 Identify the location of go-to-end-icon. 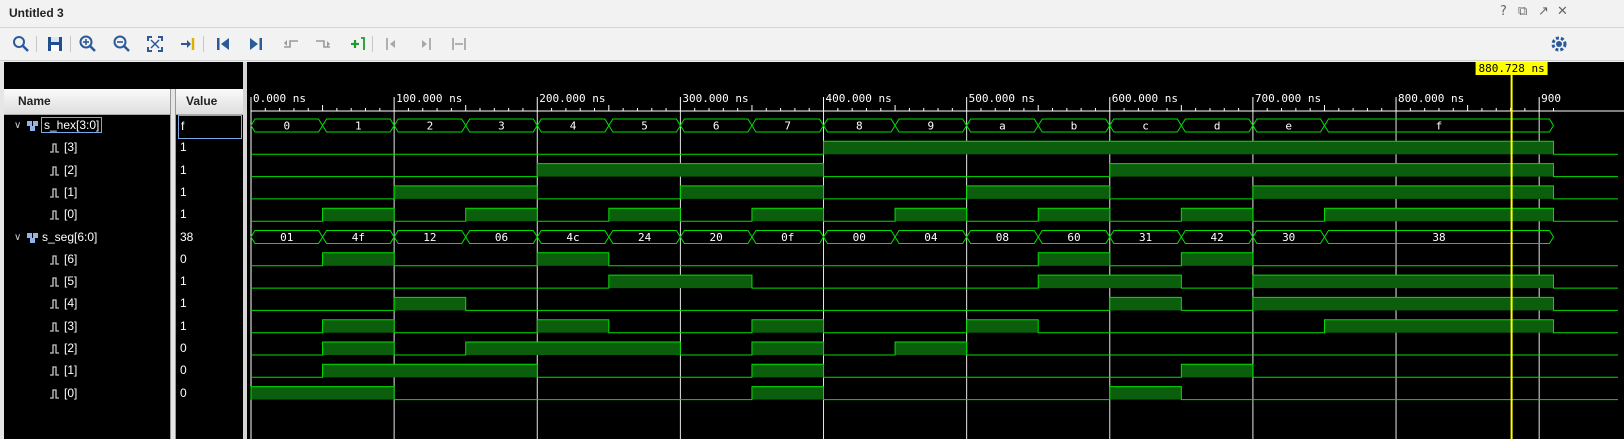
(256, 44).